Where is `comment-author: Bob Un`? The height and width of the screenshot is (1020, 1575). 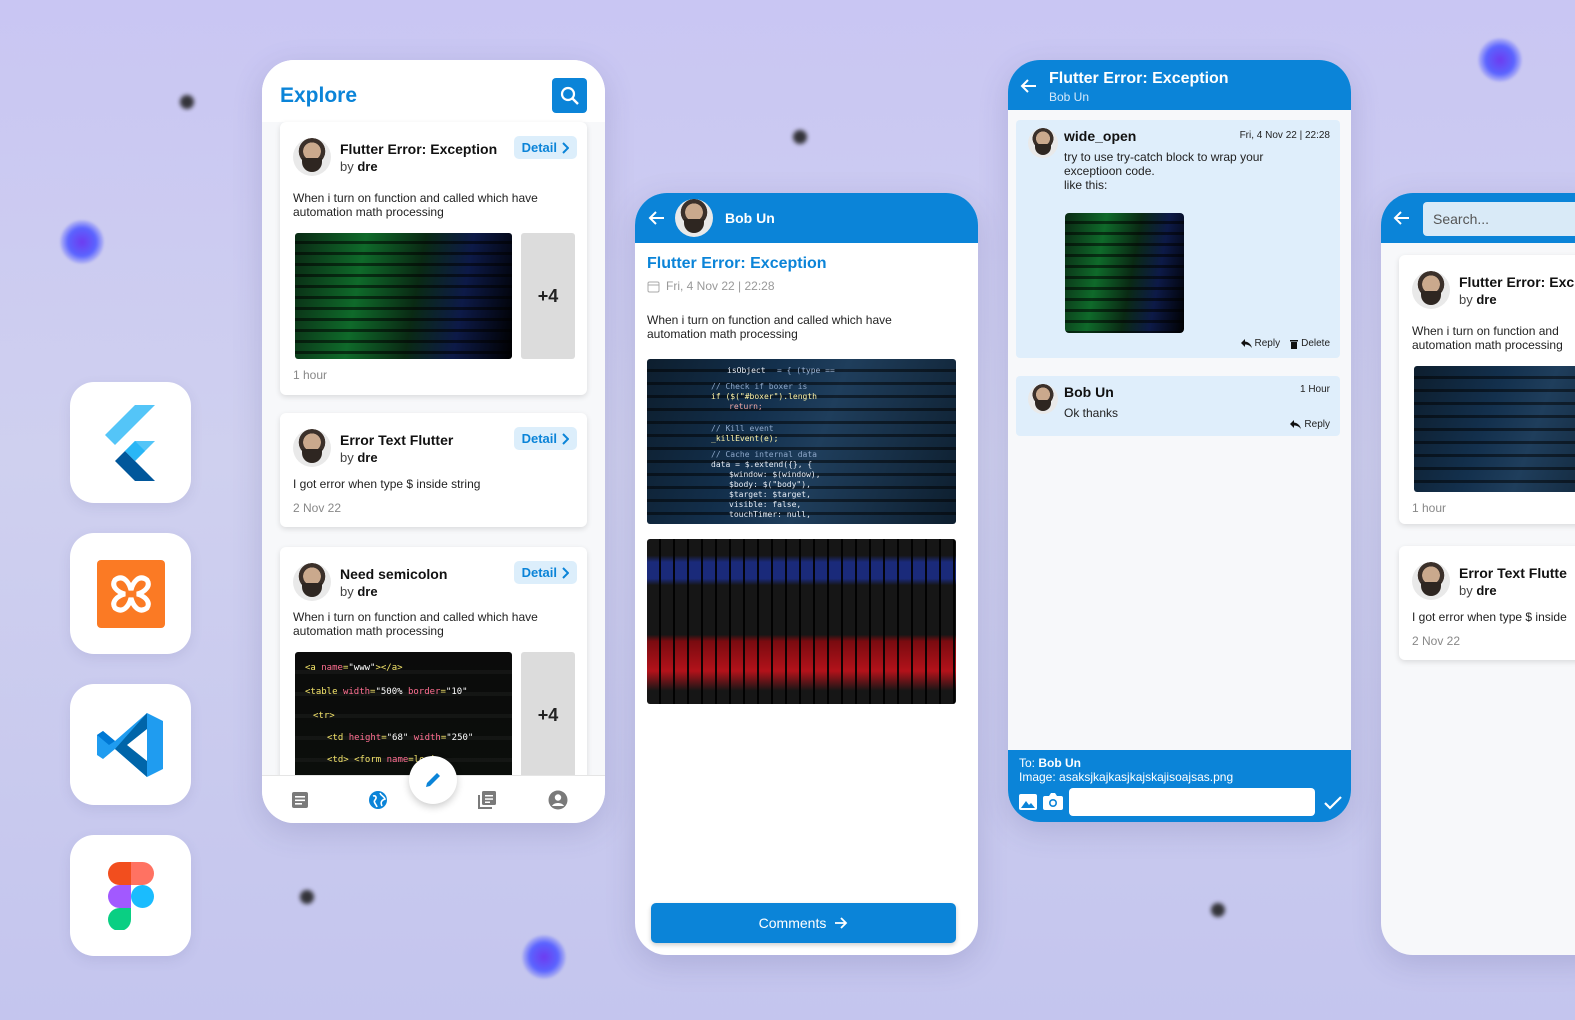 comment-author: Bob Un is located at coordinates (1089, 392).